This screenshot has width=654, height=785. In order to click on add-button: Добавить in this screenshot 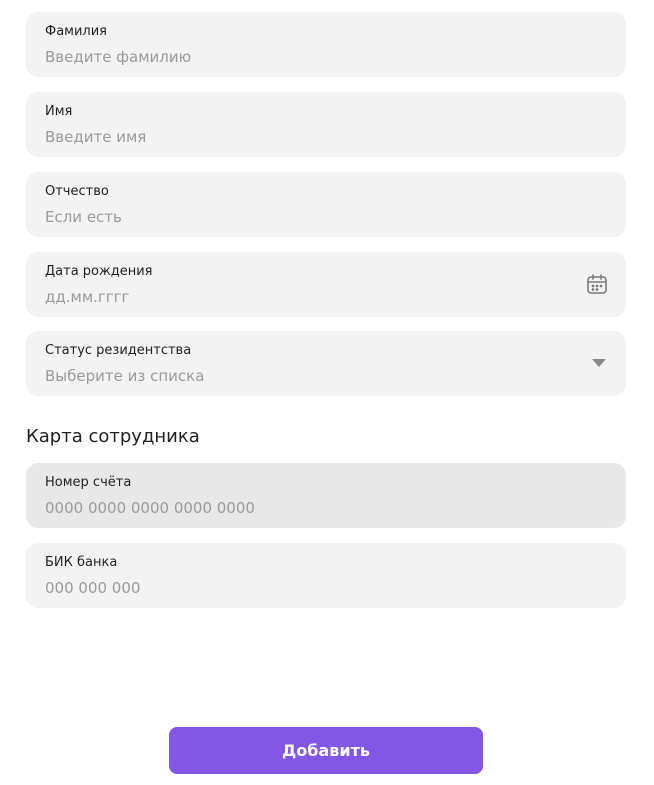, I will do `click(326, 750)`.